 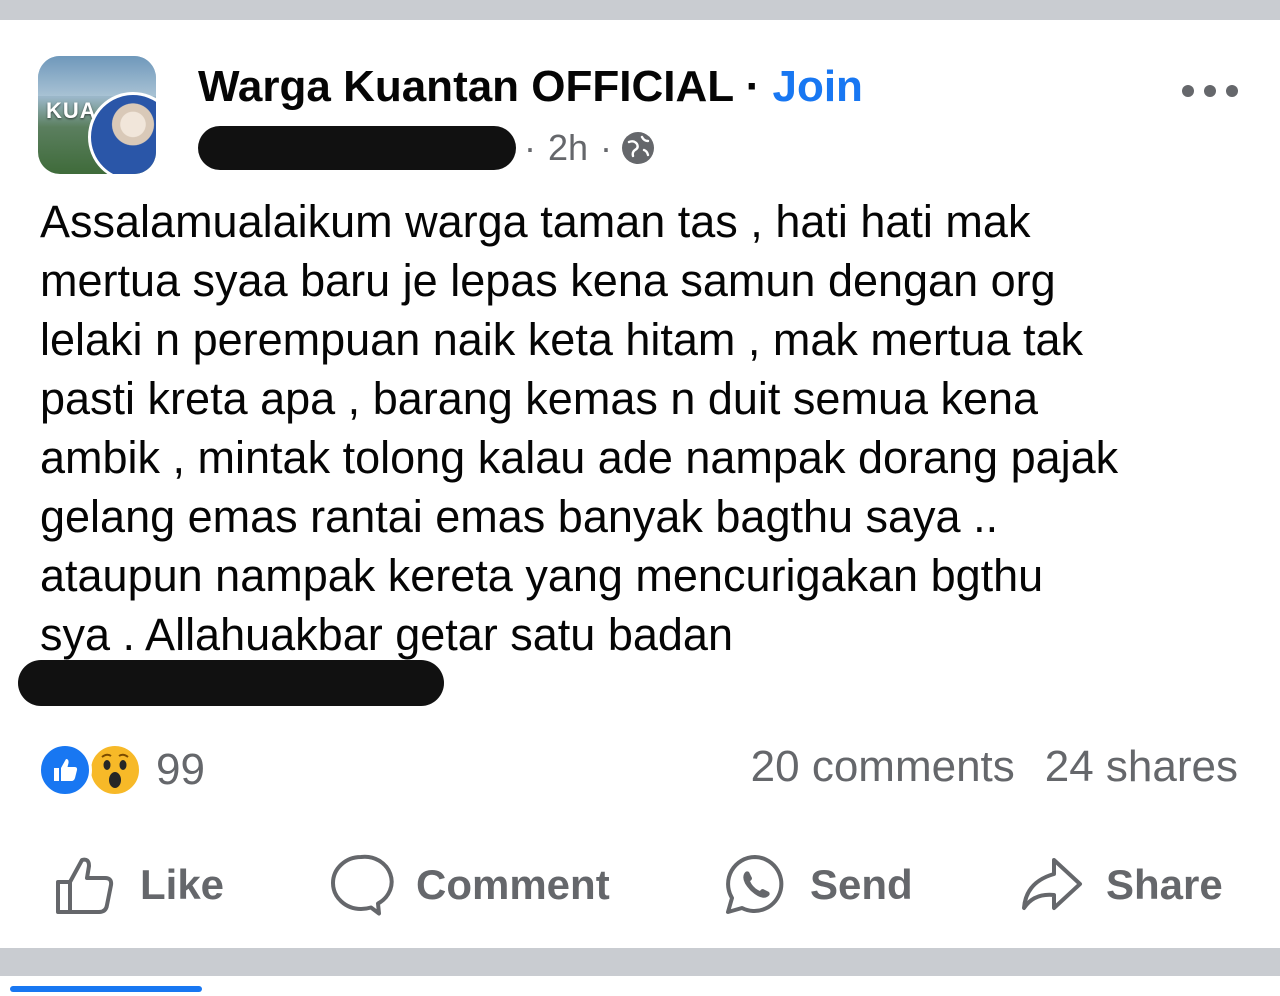 What do you see at coordinates (755, 884) in the screenshot?
I see `whatsapp-icon` at bounding box center [755, 884].